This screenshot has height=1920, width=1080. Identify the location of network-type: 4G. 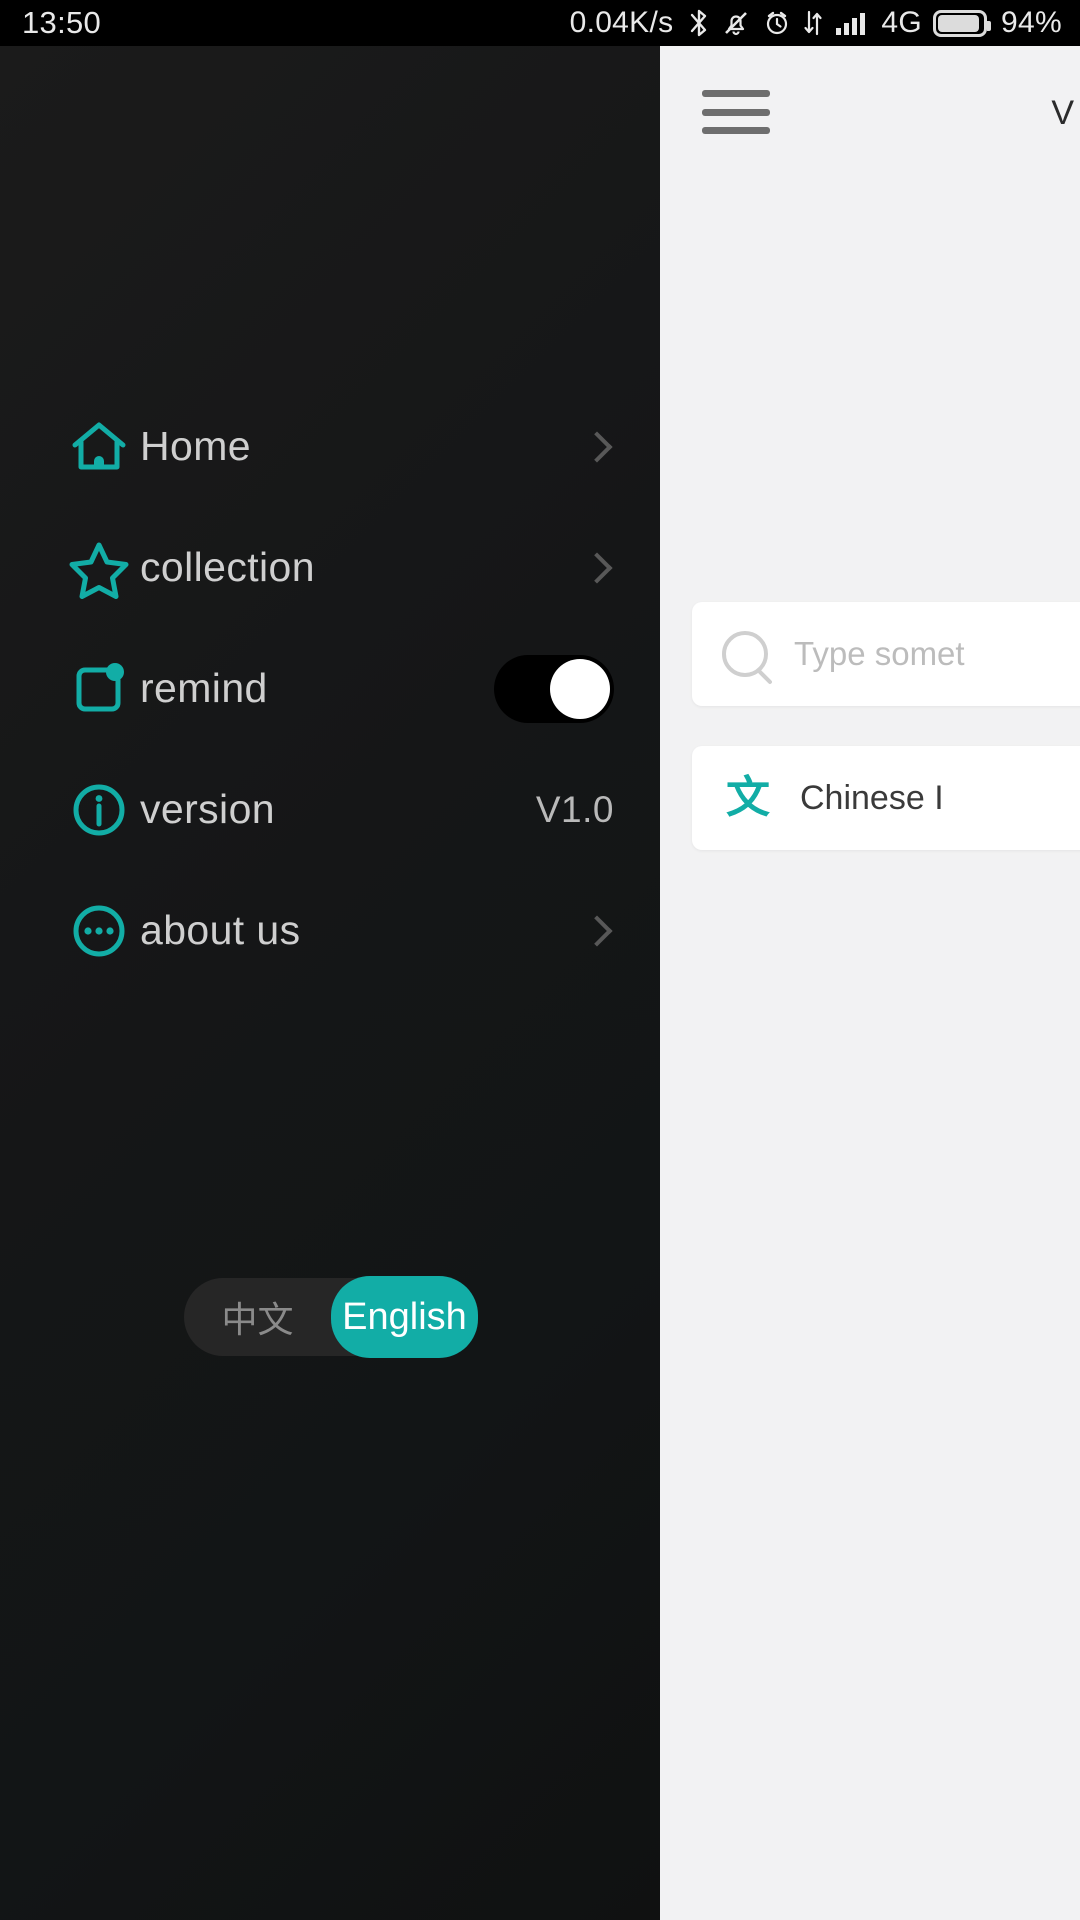
(902, 22).